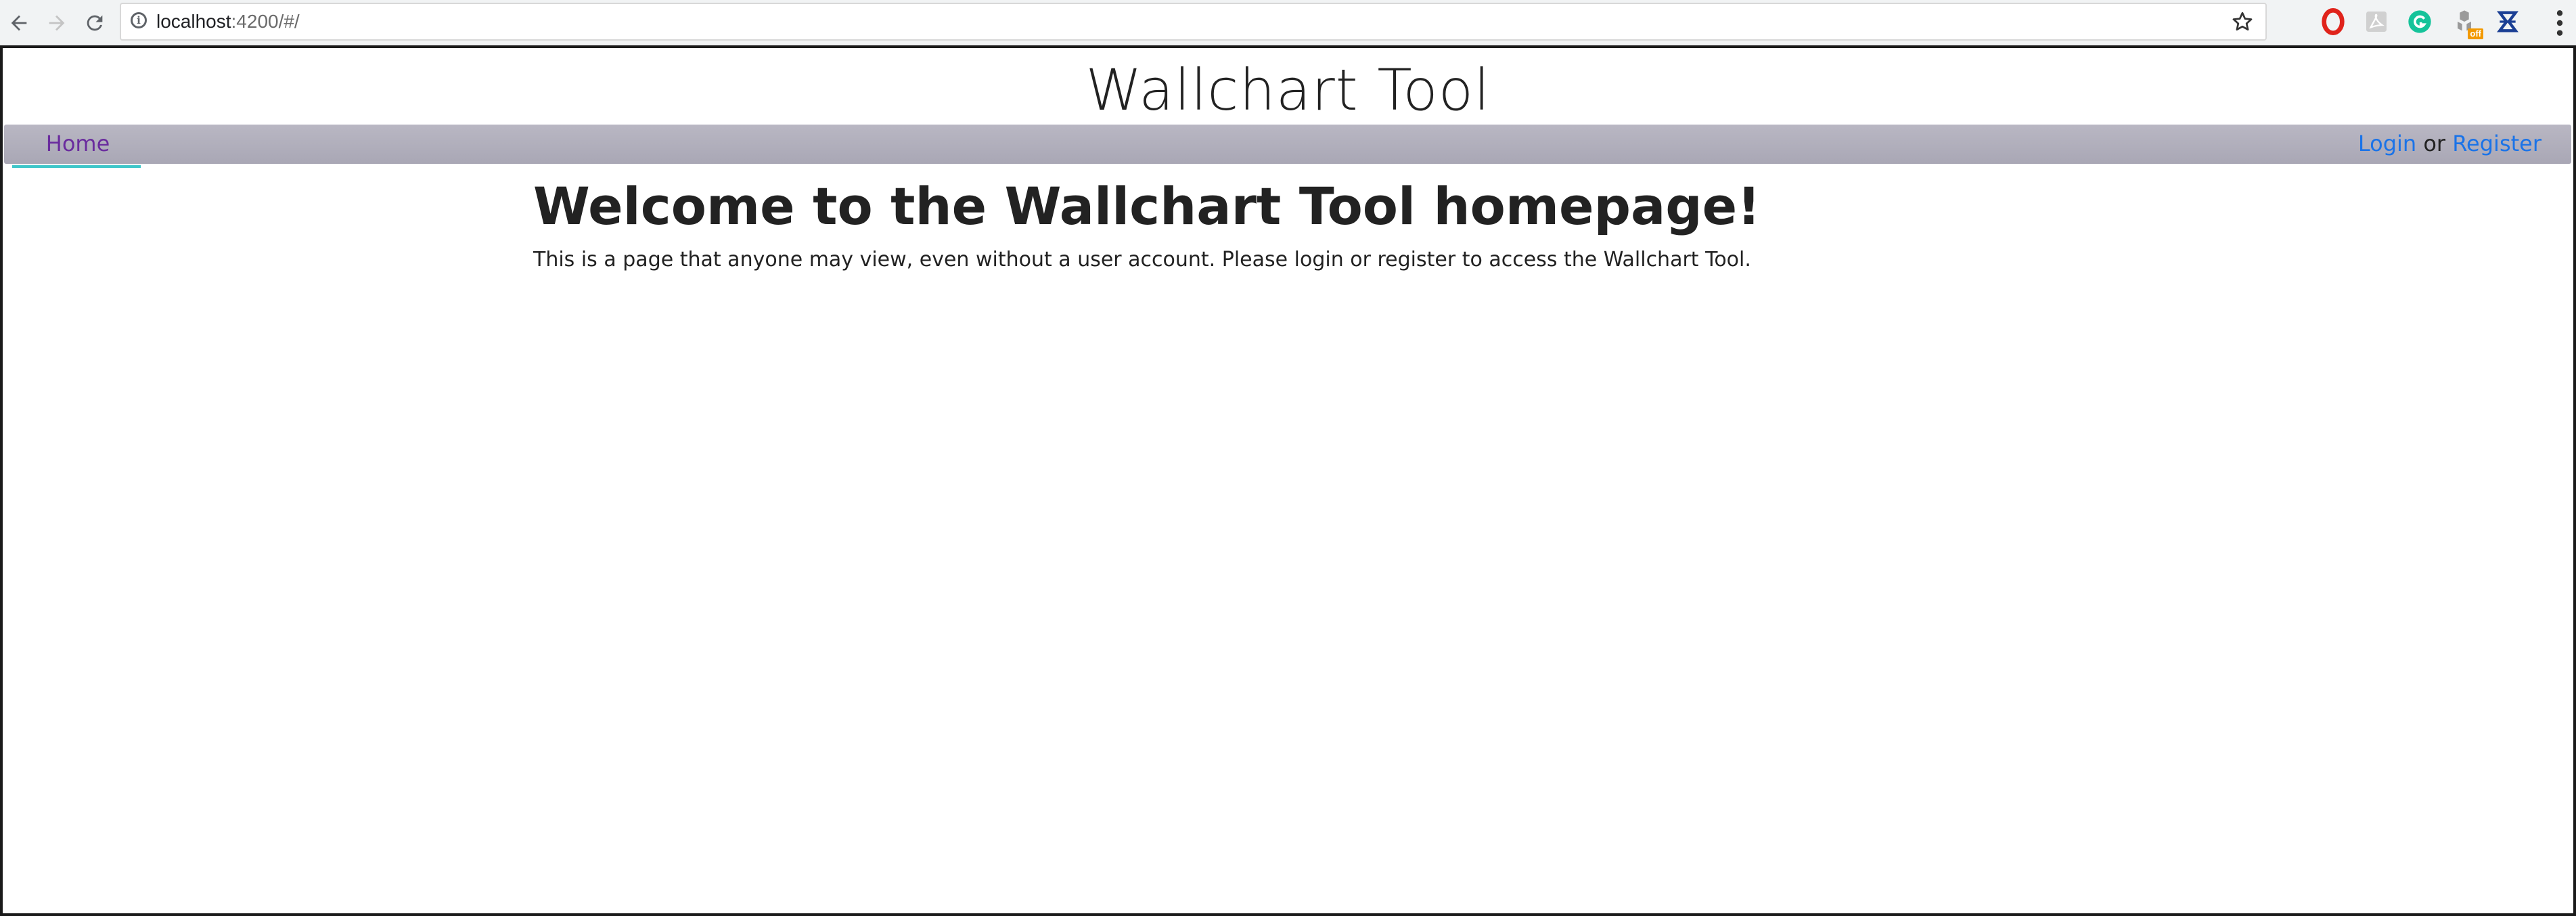 This screenshot has width=2576, height=916. I want to click on url-path: :4200/#/, so click(265, 21).